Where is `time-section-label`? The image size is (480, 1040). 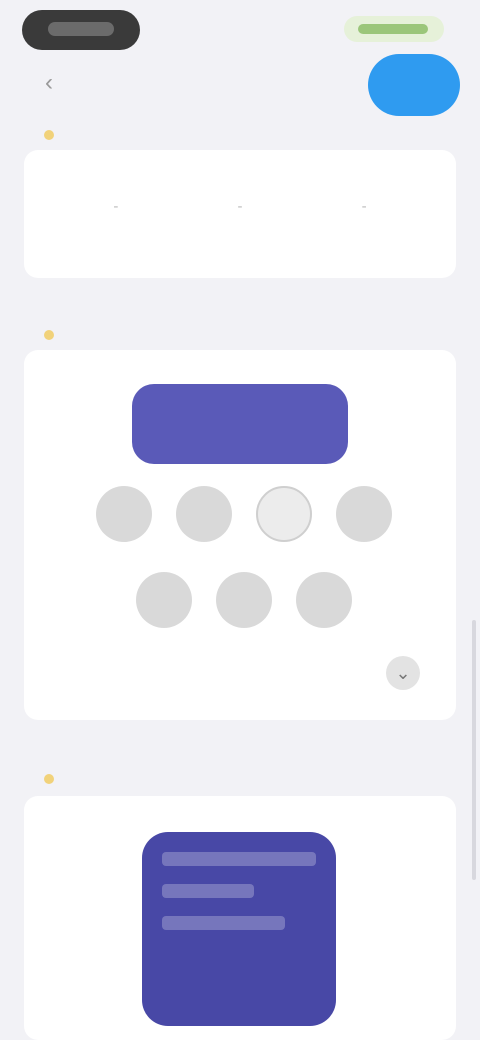
time-section-label is located at coordinates (45, 135).